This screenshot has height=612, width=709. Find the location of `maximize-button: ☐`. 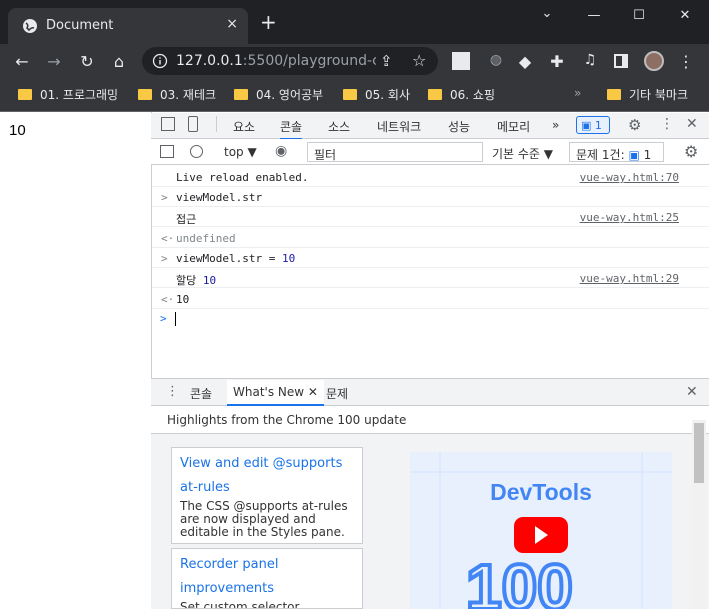

maximize-button: ☐ is located at coordinates (639, 15).